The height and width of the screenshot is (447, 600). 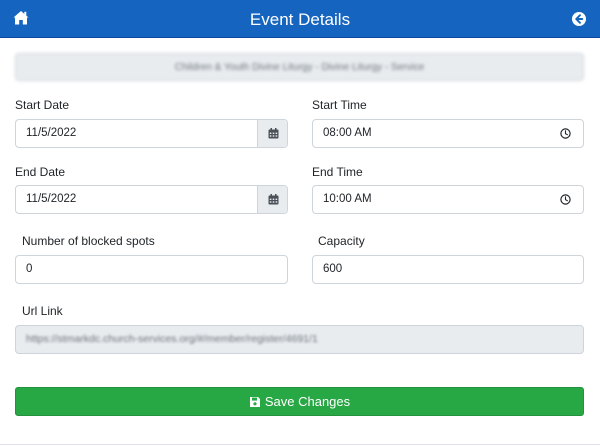 What do you see at coordinates (254, 402) in the screenshot?
I see `floppy-disk-icon` at bounding box center [254, 402].